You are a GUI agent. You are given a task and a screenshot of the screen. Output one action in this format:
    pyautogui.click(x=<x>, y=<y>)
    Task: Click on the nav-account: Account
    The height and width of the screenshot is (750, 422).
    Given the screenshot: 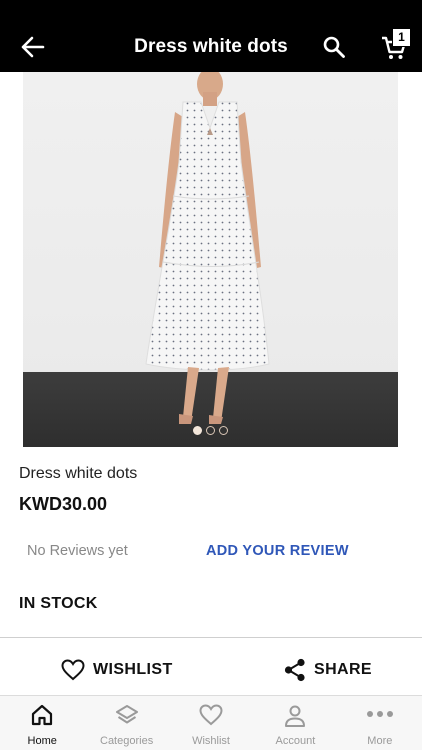 What is the action you would take?
    pyautogui.click(x=295, y=723)
    